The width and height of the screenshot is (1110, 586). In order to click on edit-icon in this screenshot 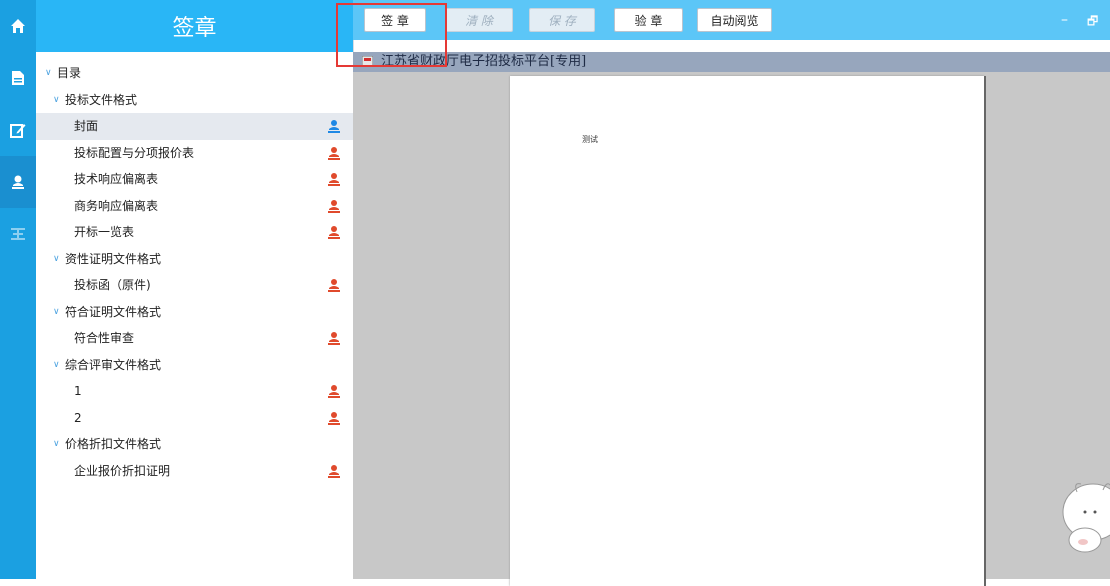, I will do `click(18, 130)`.